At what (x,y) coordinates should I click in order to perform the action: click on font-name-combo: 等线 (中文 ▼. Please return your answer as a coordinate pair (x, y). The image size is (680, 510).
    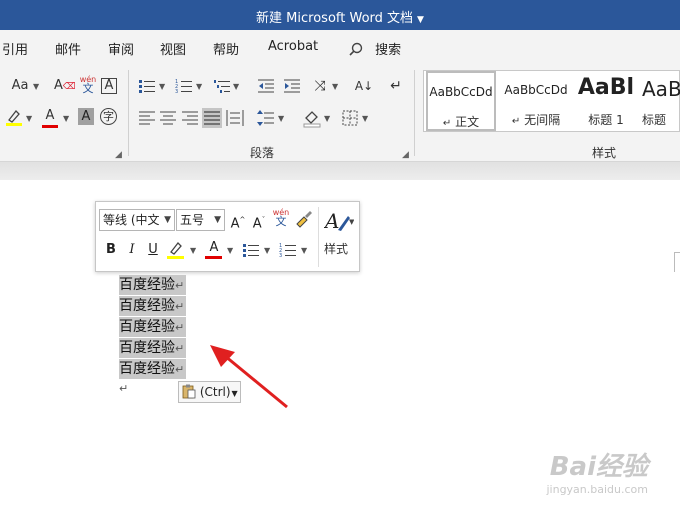
    Looking at the image, I should click on (137, 220).